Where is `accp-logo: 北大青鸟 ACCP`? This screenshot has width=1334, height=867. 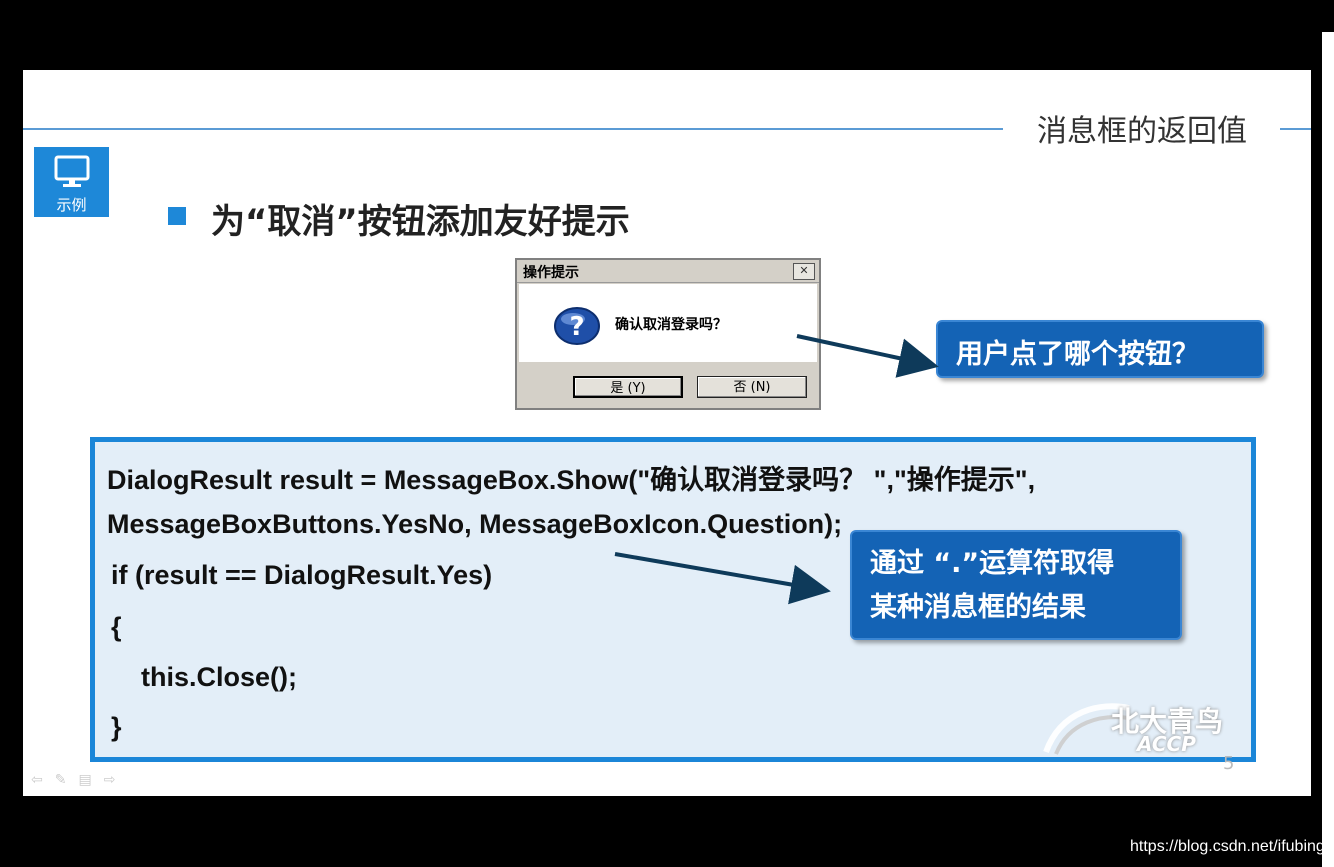 accp-logo: 北大青鸟 ACCP is located at coordinates (1148, 729).